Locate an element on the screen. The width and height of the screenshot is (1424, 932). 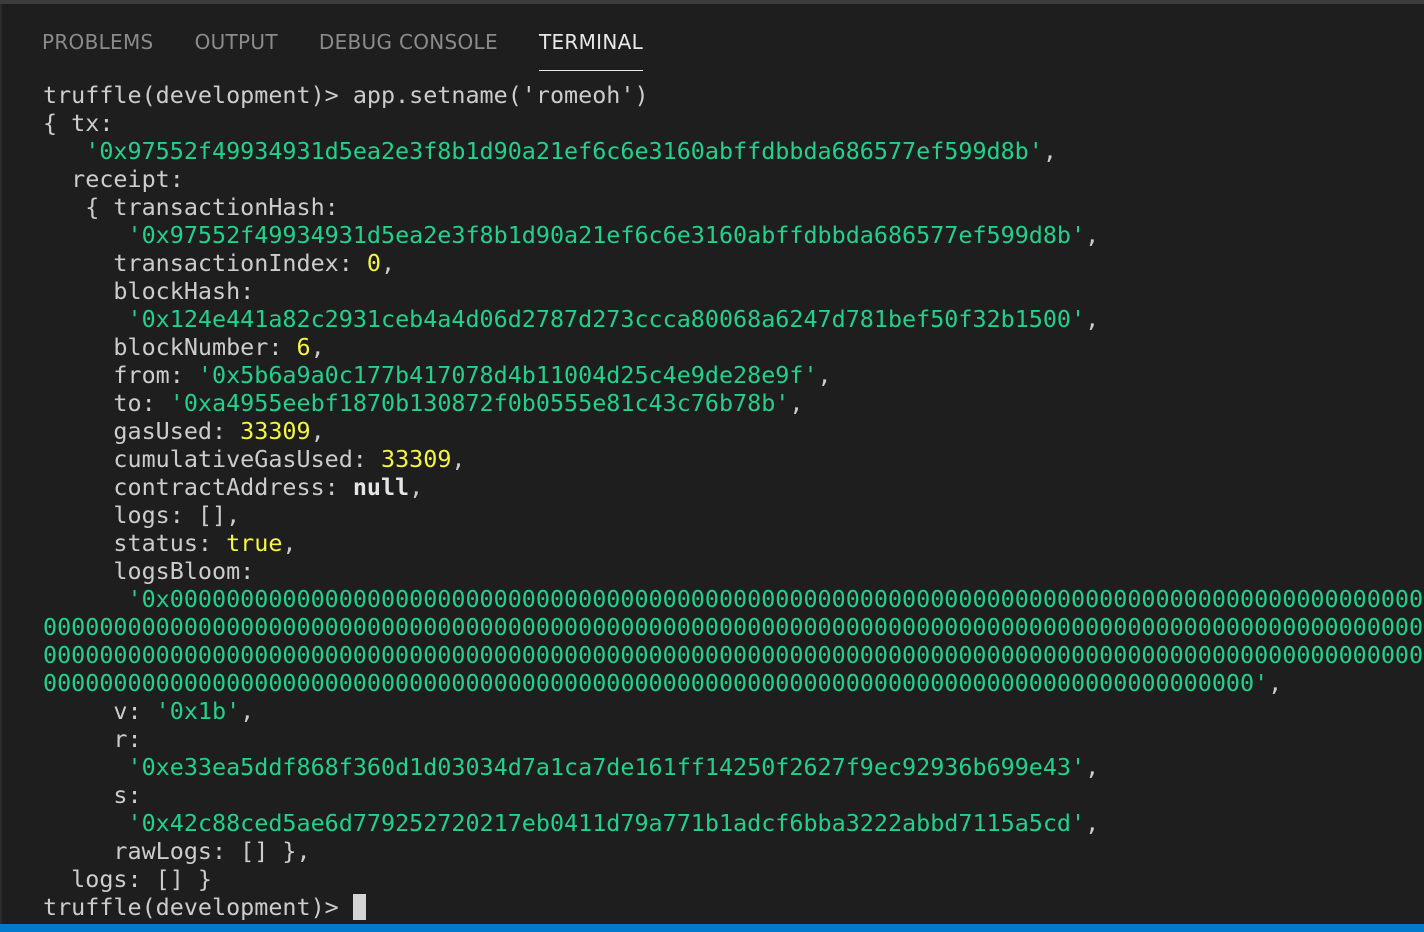
r-key: r: is located at coordinates (92, 739).